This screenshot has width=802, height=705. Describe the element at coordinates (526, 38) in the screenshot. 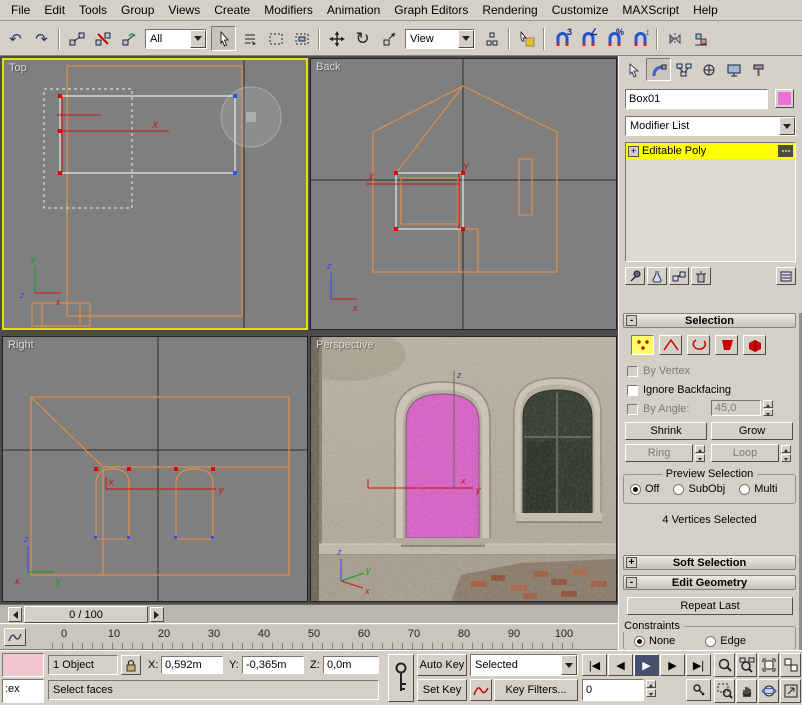

I see `select-and-manipulate-button` at that location.